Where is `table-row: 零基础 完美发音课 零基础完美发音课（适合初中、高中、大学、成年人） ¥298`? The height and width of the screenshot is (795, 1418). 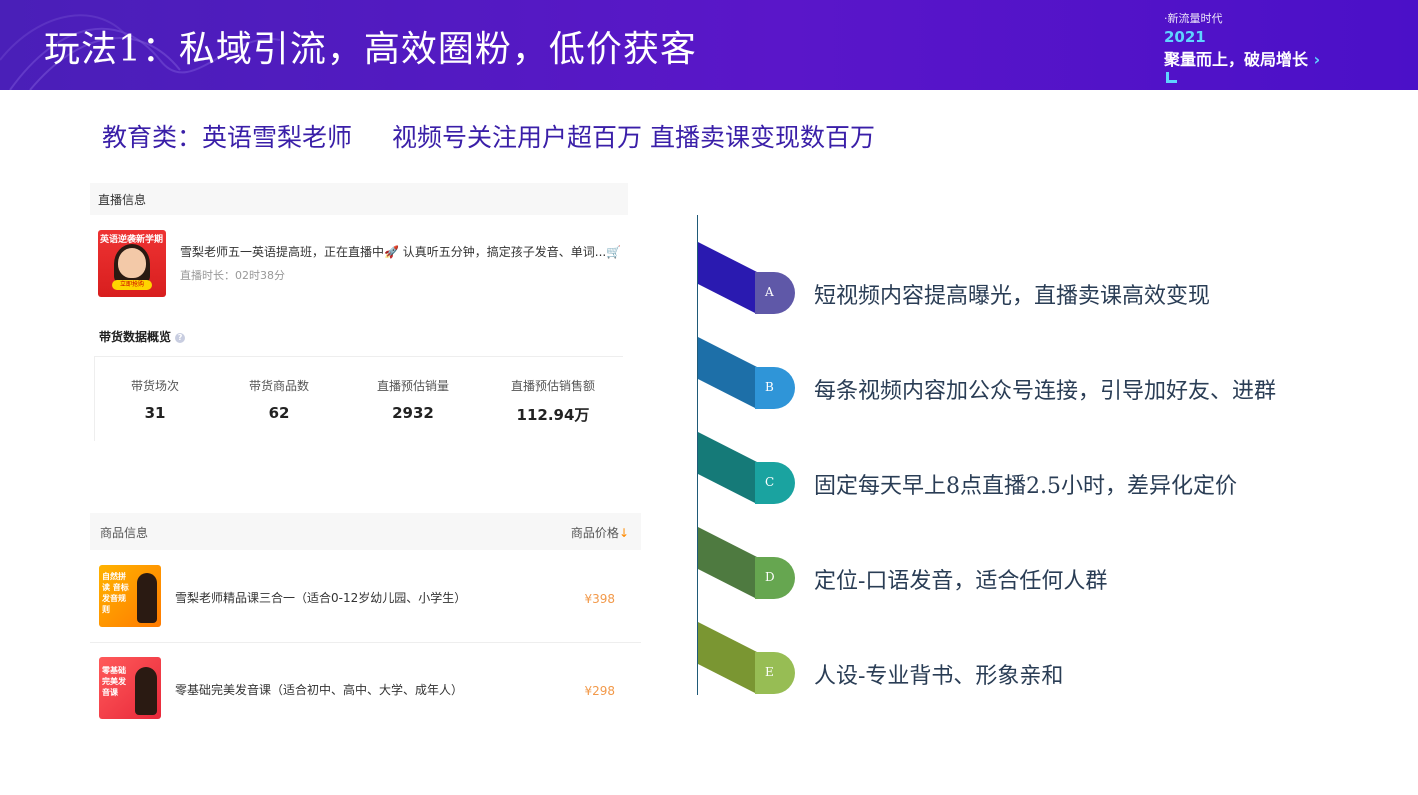
table-row: 零基础 完美发音课 零基础完美发音课（适合初中、高中、大学、成年人） ¥298 is located at coordinates (365, 691).